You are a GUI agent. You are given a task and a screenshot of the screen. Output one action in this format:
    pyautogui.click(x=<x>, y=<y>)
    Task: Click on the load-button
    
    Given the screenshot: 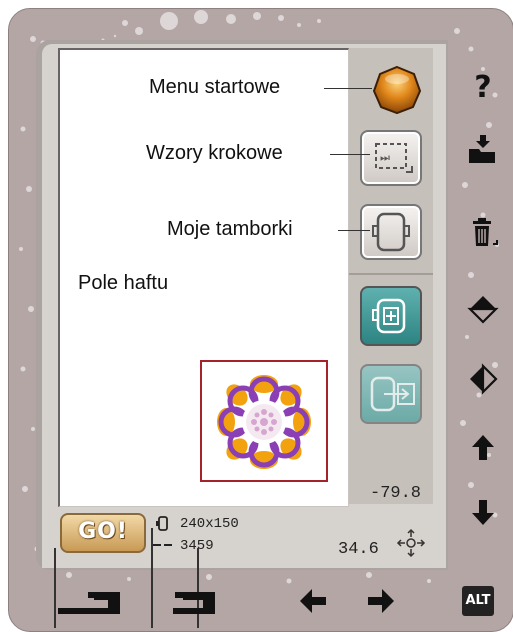 What is the action you would take?
    pyautogui.click(x=483, y=149)
    